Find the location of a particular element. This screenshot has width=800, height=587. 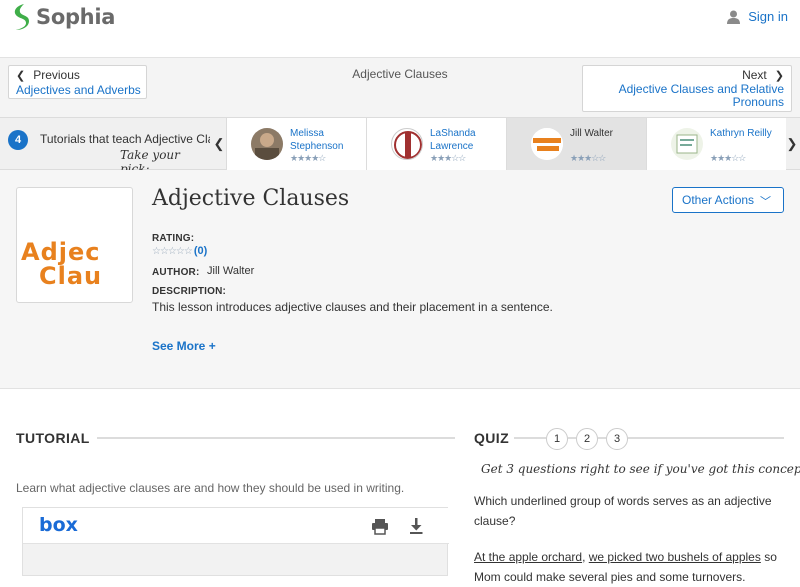

quiz-divider-right is located at coordinates (706, 438).